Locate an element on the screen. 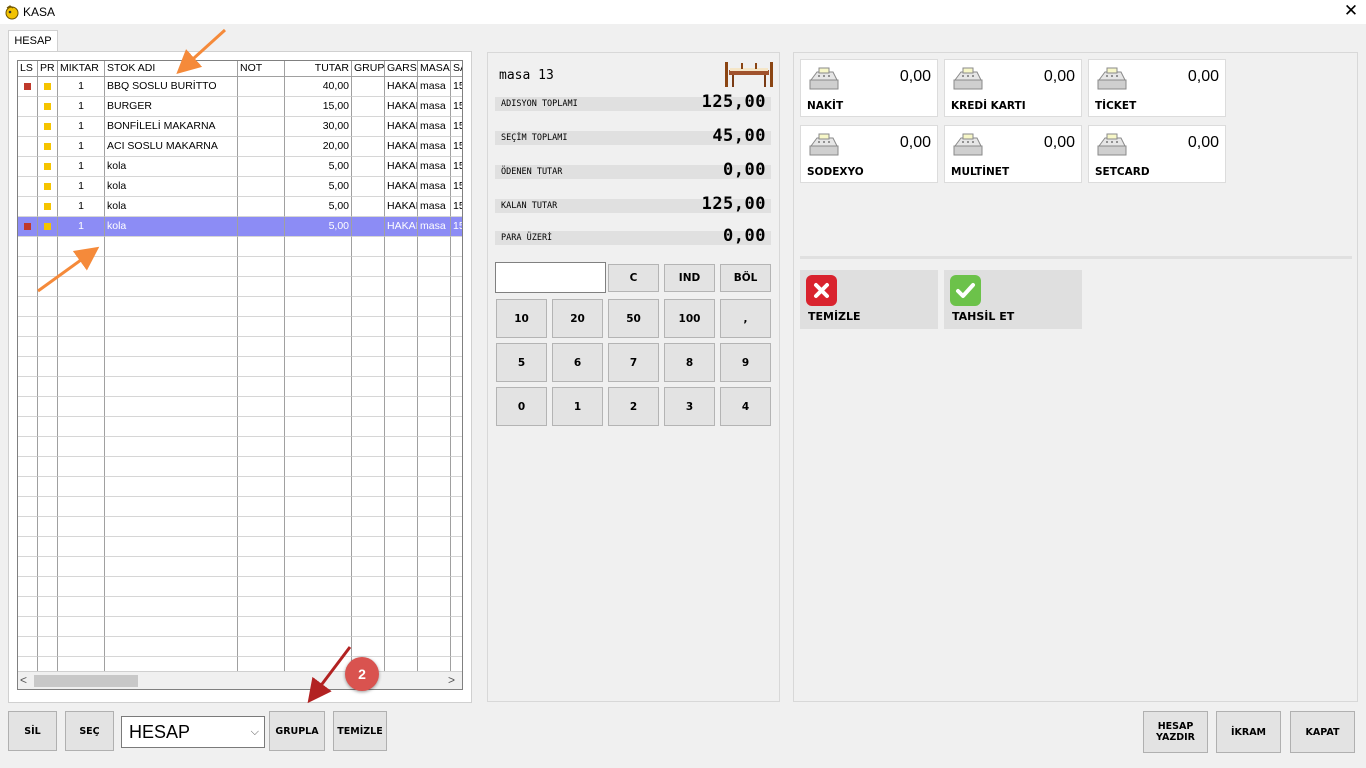 The image size is (1366, 768). key-button: 10 is located at coordinates (521, 318).